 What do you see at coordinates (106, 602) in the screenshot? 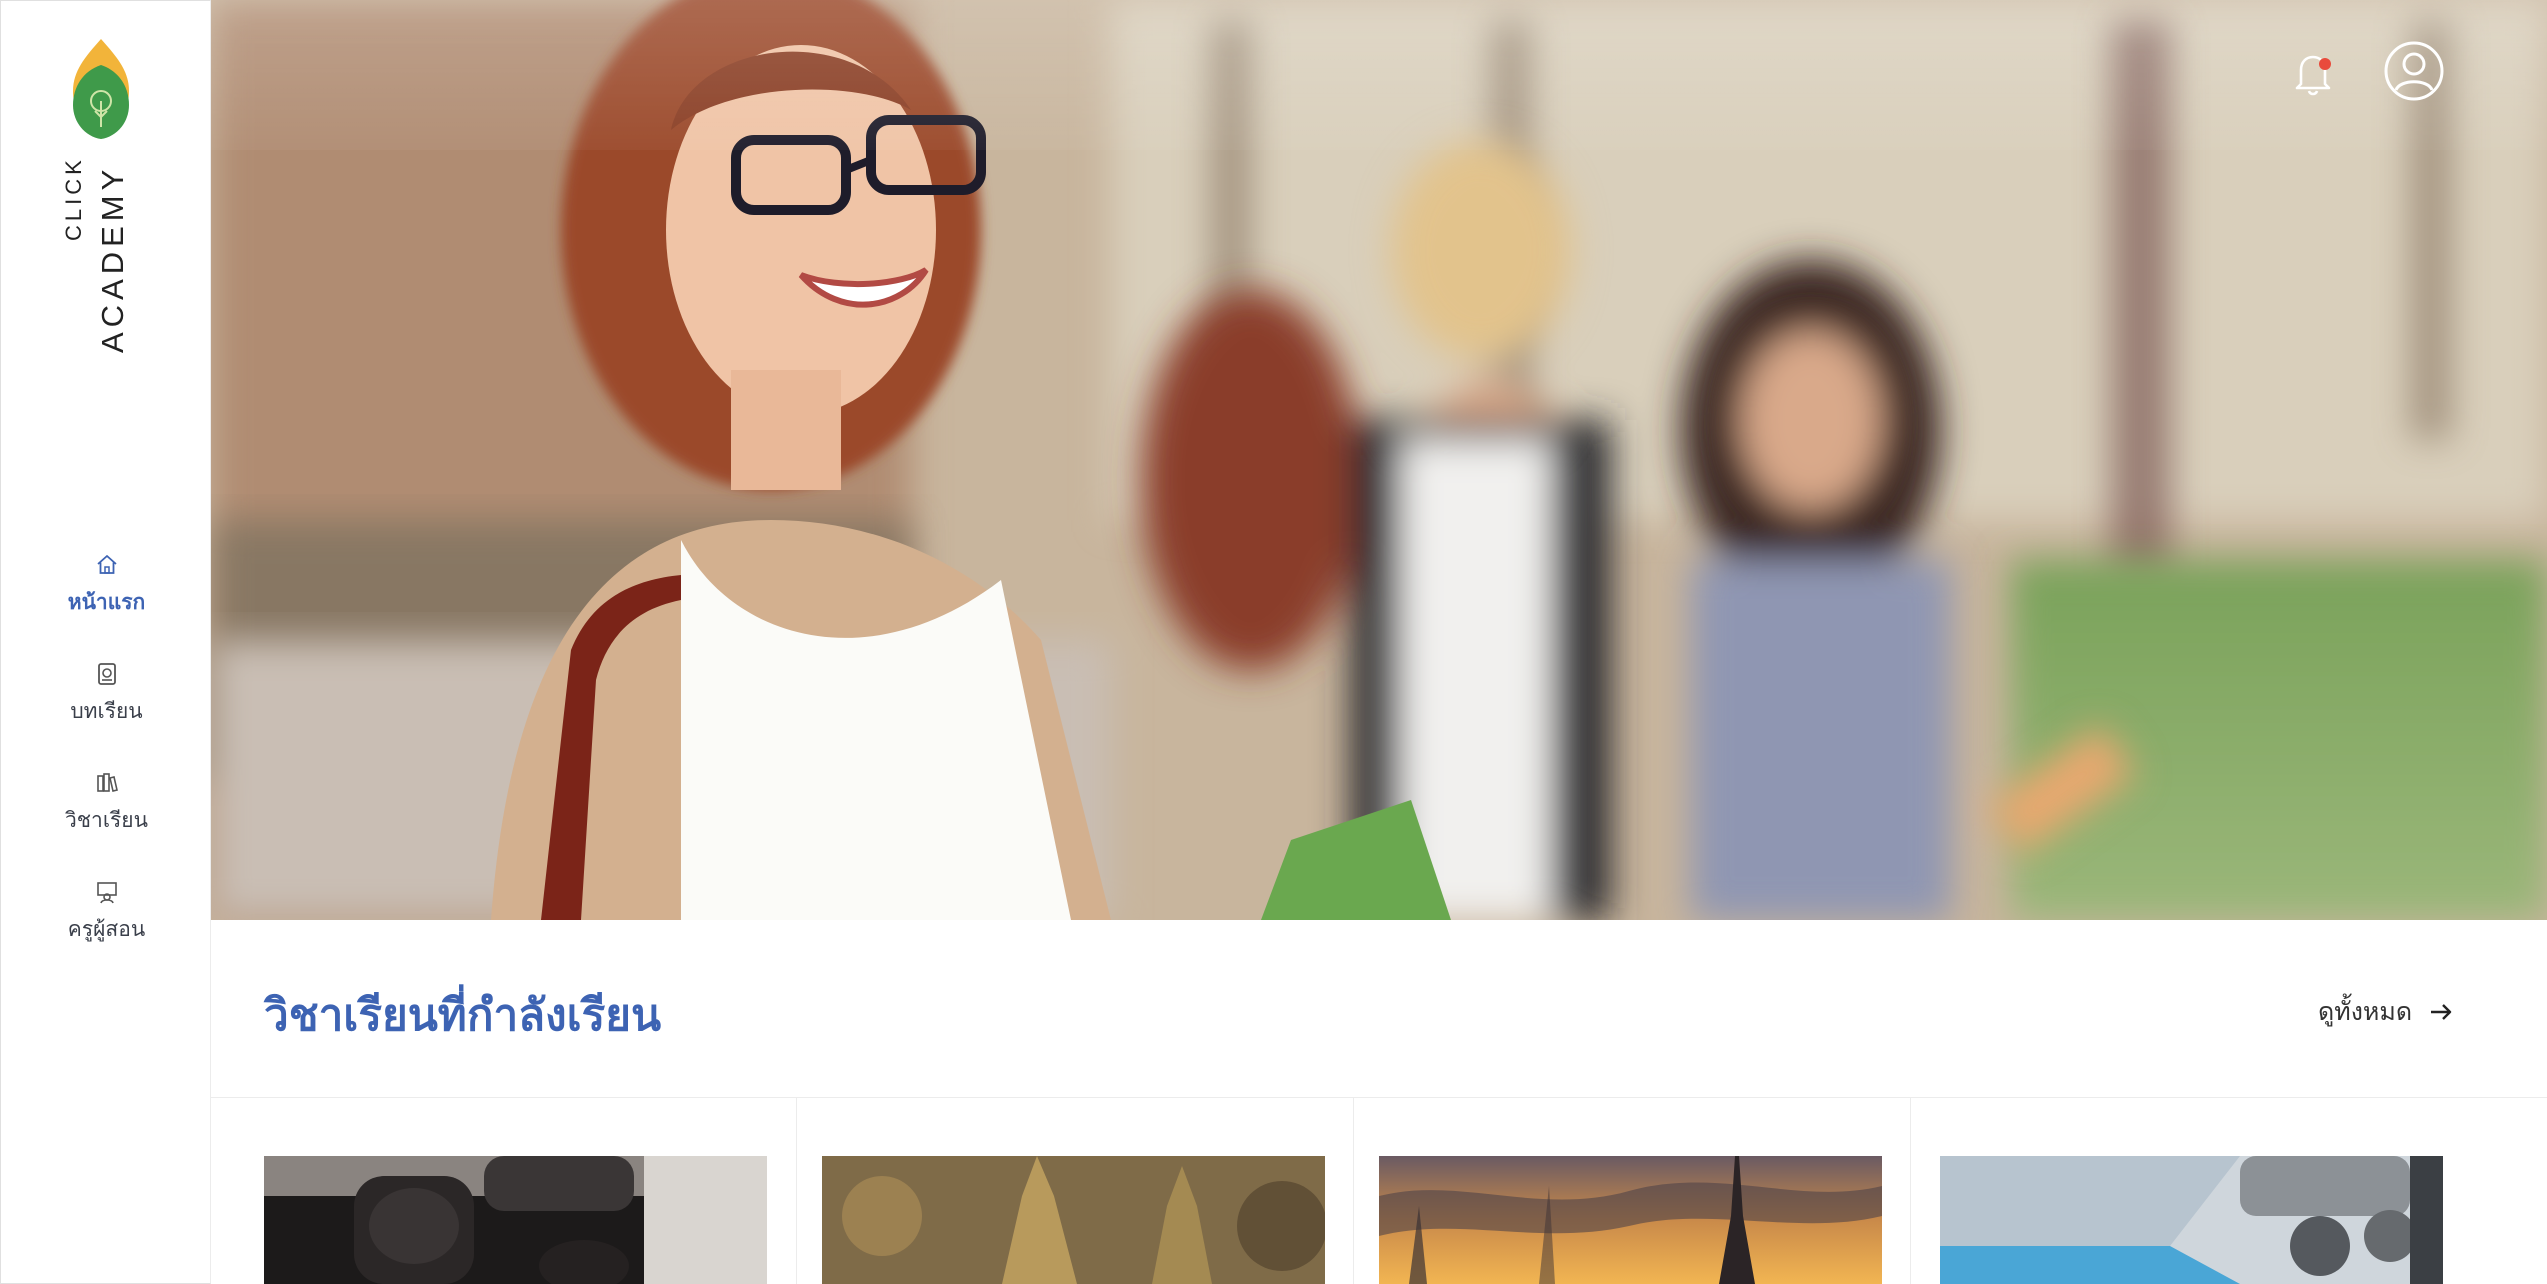
I see `sidebar-item-label: หน้าแรก` at bounding box center [106, 602].